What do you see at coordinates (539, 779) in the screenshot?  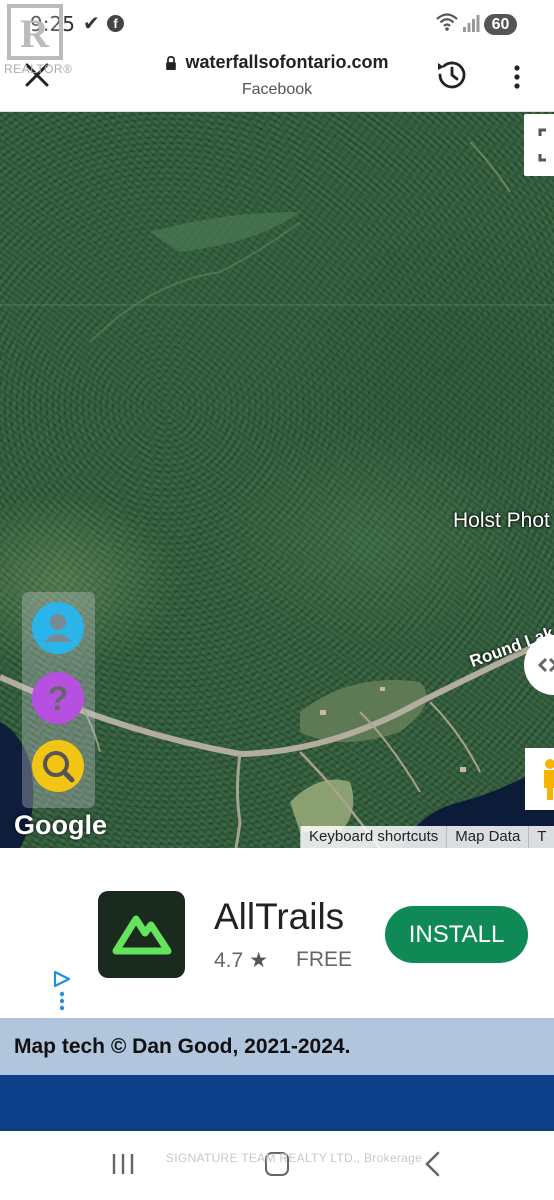 I see `street-view-button` at bounding box center [539, 779].